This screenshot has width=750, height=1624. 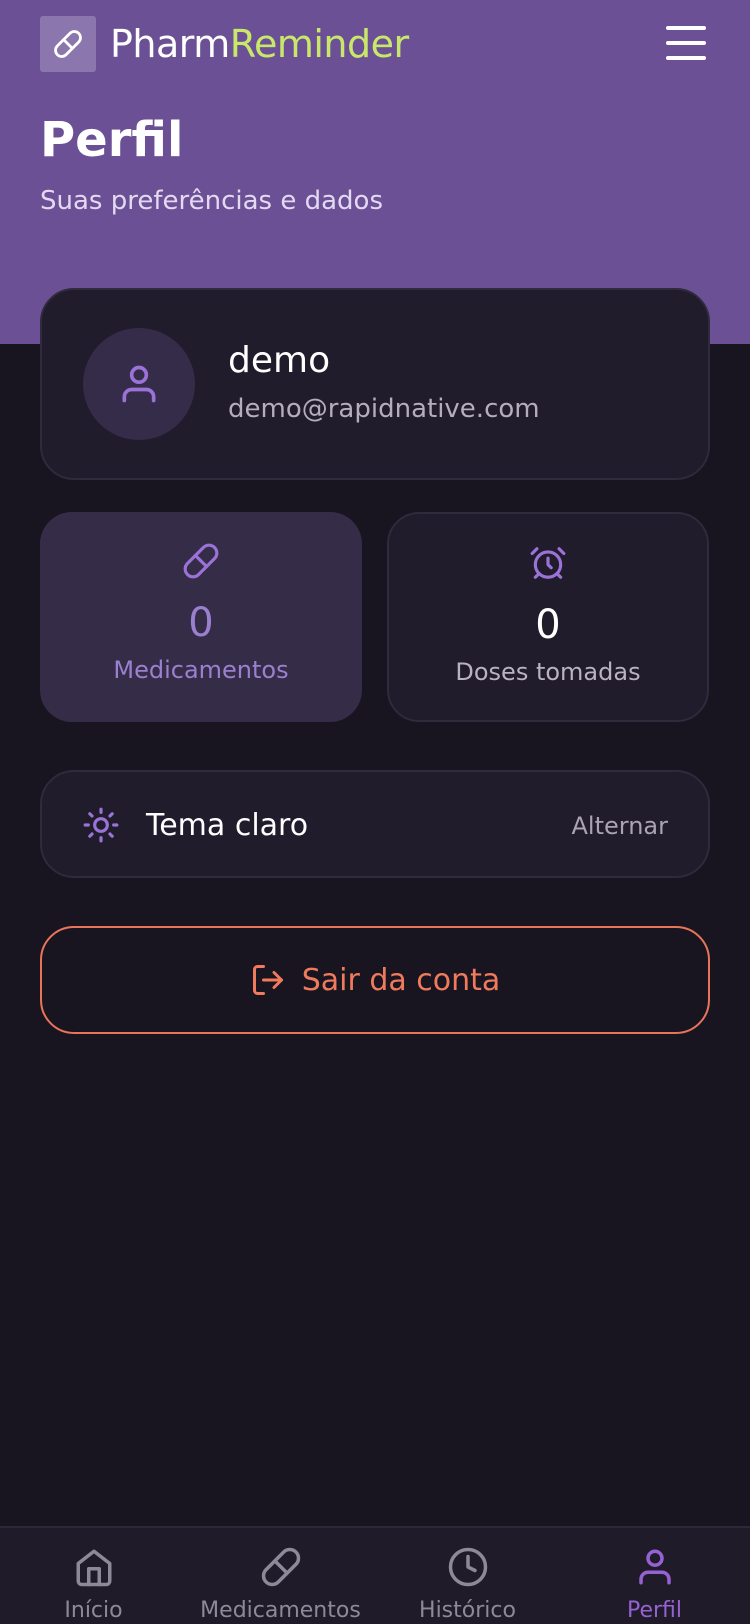 I want to click on menu-icon, so click(x=686, y=43).